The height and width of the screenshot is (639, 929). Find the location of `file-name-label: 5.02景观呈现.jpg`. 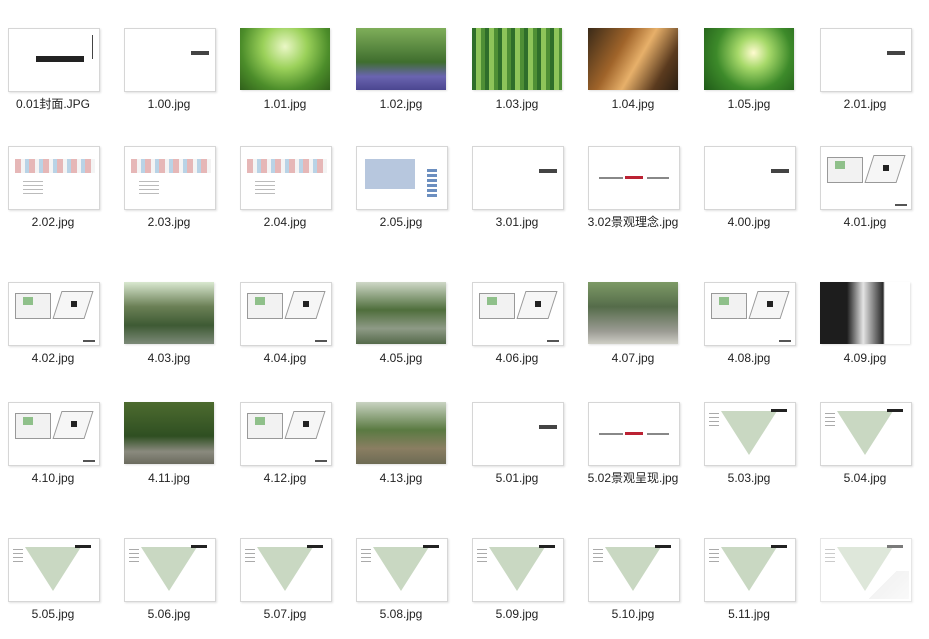

file-name-label: 5.02景观呈现.jpg is located at coordinates (633, 478).